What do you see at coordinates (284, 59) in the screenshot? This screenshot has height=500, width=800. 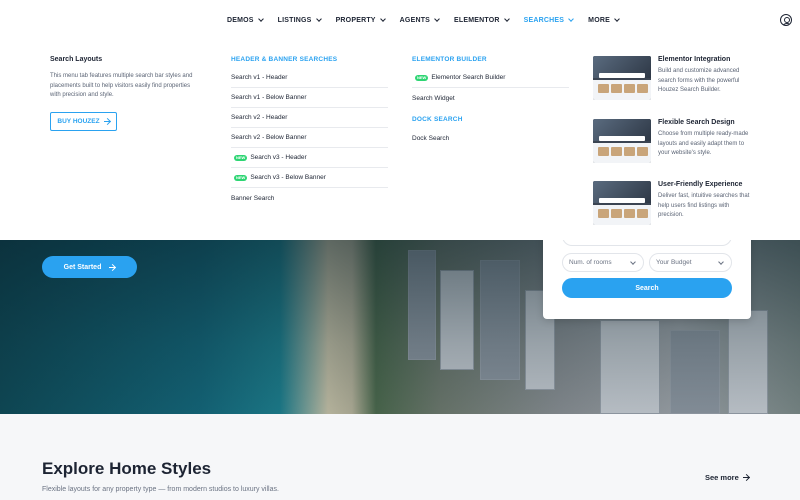 I see `column-heading: HEADER & BANNER SEARCHES` at bounding box center [284, 59].